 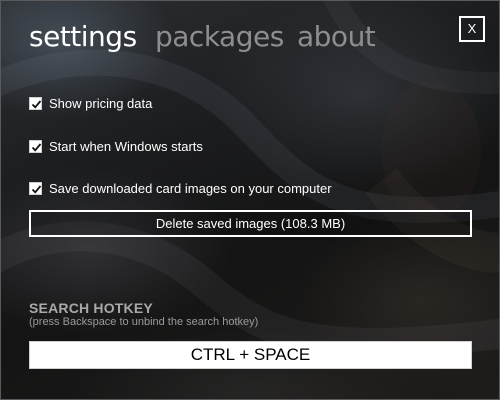 What do you see at coordinates (91, 308) in the screenshot?
I see `search-hotkey-heading: SEARCH HOTKEY` at bounding box center [91, 308].